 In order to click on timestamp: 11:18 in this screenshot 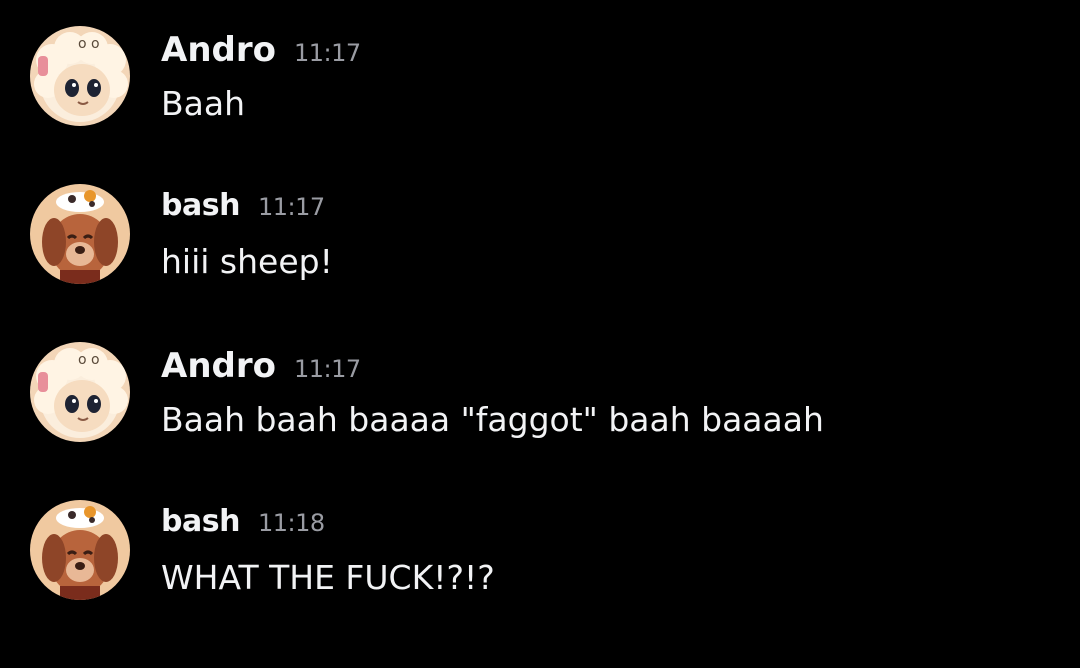, I will do `click(291, 523)`.